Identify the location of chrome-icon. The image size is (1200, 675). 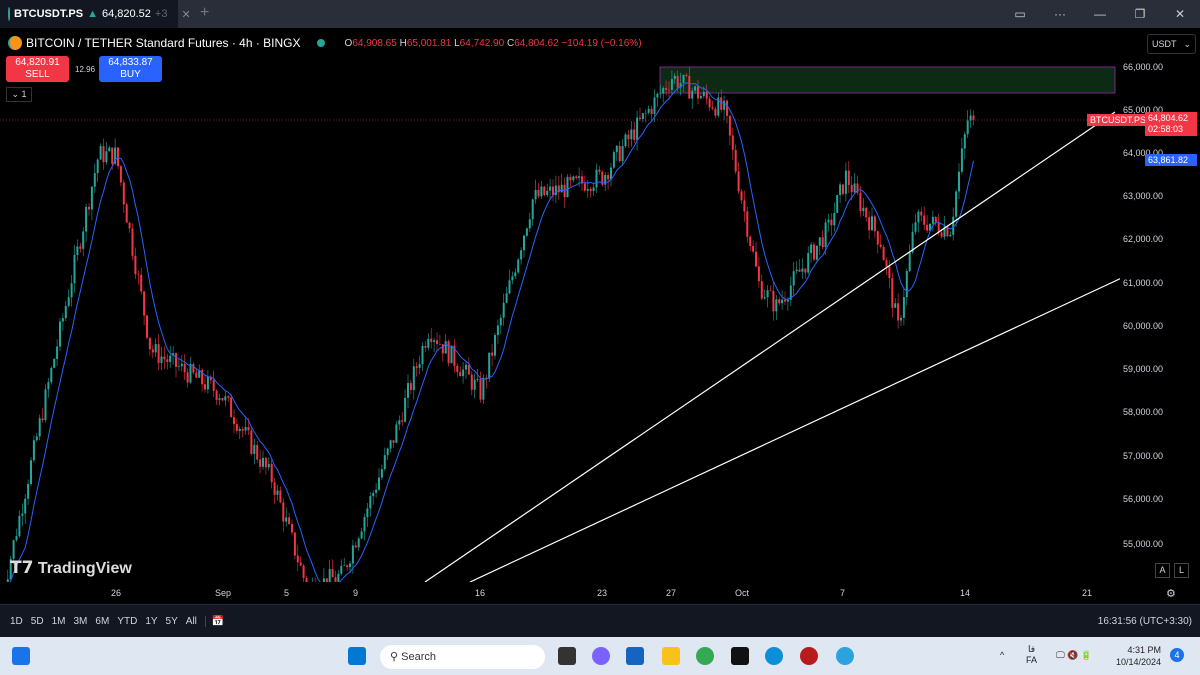
(705, 656).